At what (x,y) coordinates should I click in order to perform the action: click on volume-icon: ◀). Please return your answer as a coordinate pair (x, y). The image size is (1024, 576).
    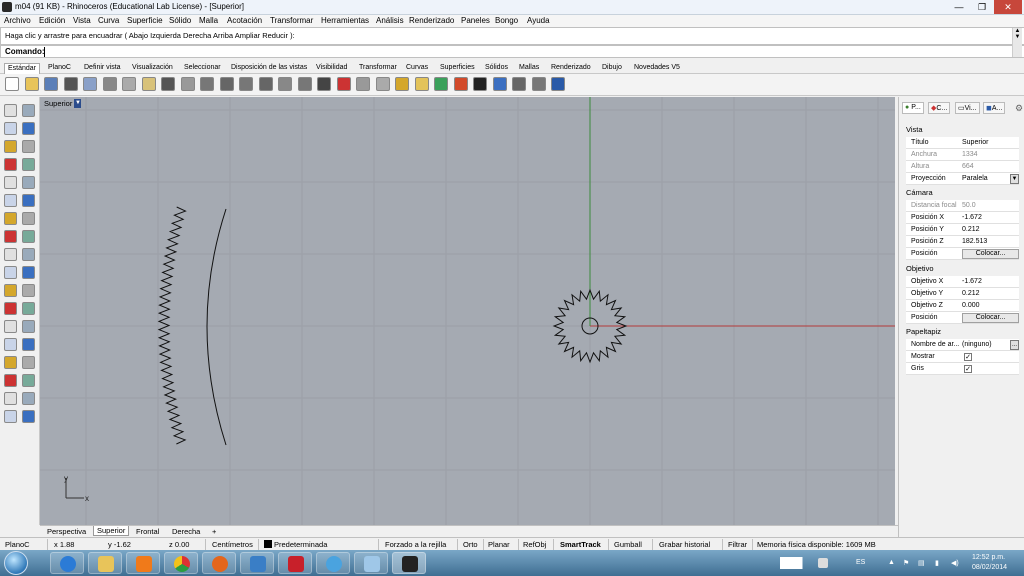
    Looking at the image, I should click on (955, 563).